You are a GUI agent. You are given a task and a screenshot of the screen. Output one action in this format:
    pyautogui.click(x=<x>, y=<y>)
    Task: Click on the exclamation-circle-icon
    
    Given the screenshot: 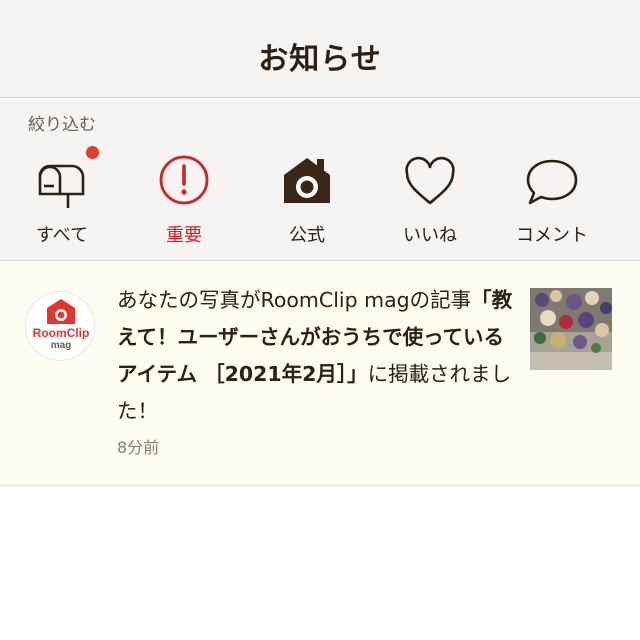 What is the action you would take?
    pyautogui.click(x=184, y=182)
    